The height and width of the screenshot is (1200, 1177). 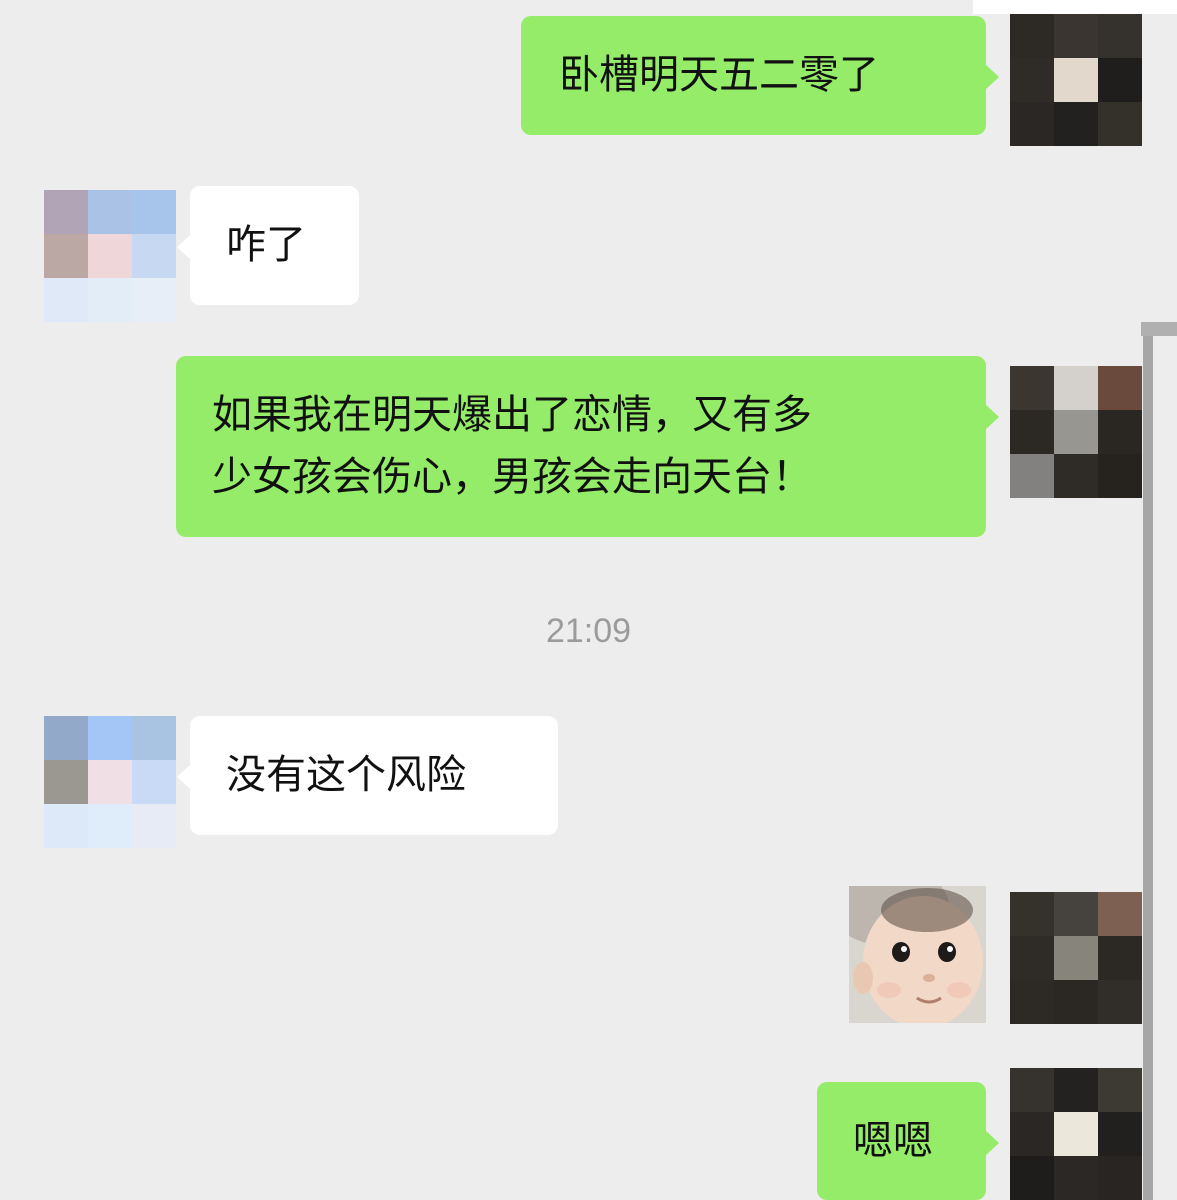 What do you see at coordinates (588, 631) in the screenshot?
I see `message-timestamp: 21:09` at bounding box center [588, 631].